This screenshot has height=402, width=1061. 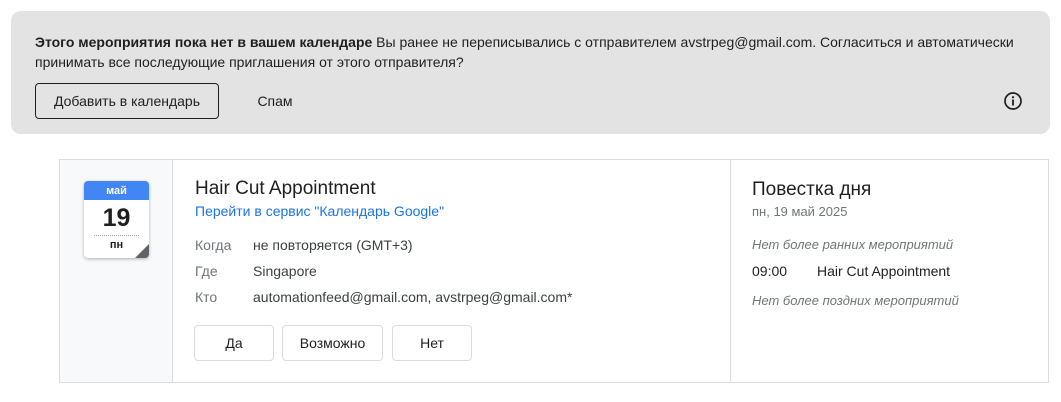 I want to click on agenda-title: Повестка дня, so click(x=812, y=189).